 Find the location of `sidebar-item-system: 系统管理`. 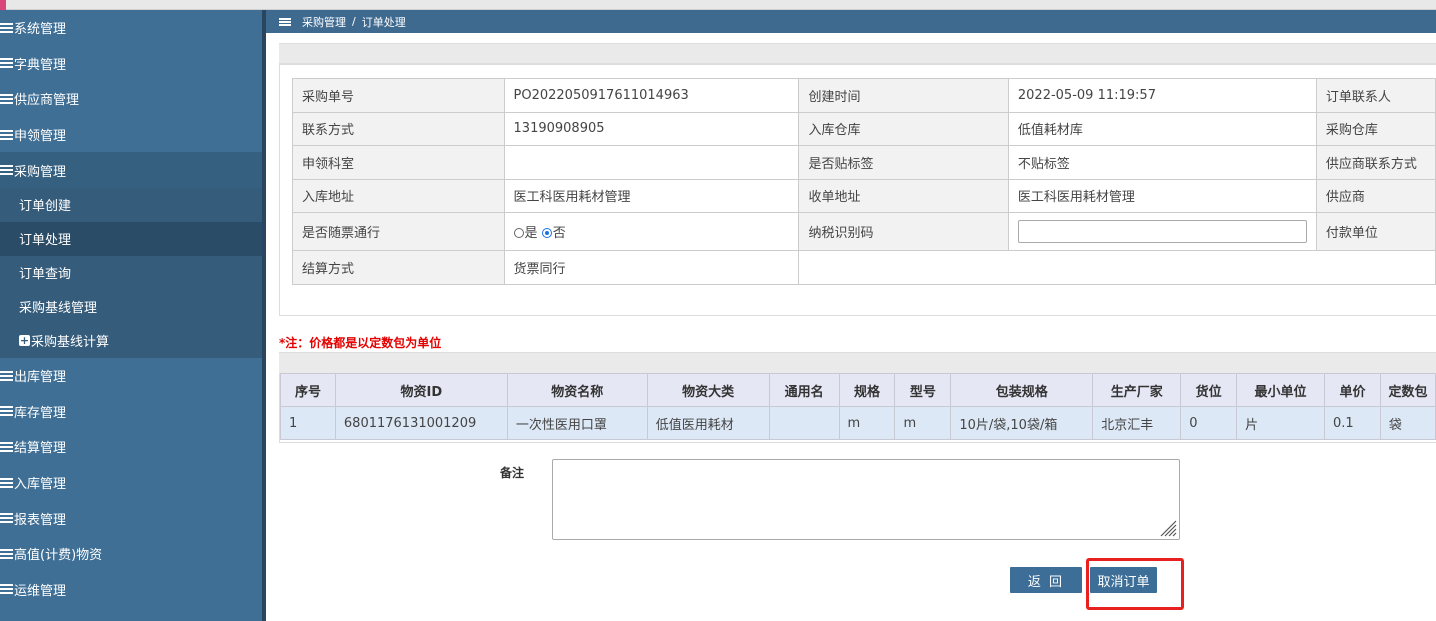

sidebar-item-system: 系统管理 is located at coordinates (131, 28).